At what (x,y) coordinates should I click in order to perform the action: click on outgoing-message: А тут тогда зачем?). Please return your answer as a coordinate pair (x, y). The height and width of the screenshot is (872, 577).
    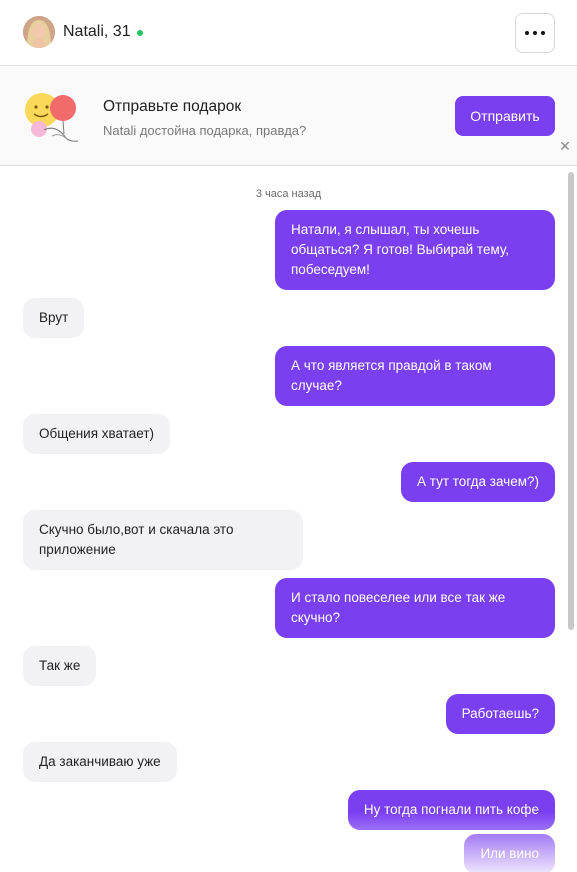
    Looking at the image, I should click on (478, 482).